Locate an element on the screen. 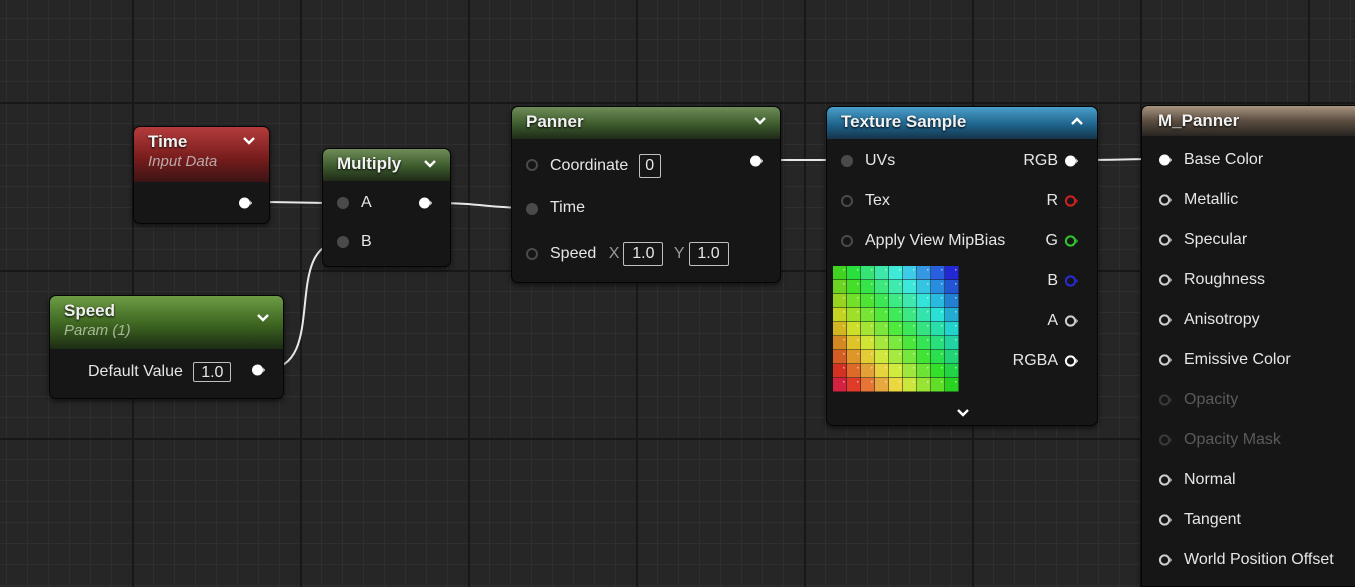 This screenshot has height=587, width=1355. speed-node: Speed Param (1) Default Value 1.0 is located at coordinates (166, 347).